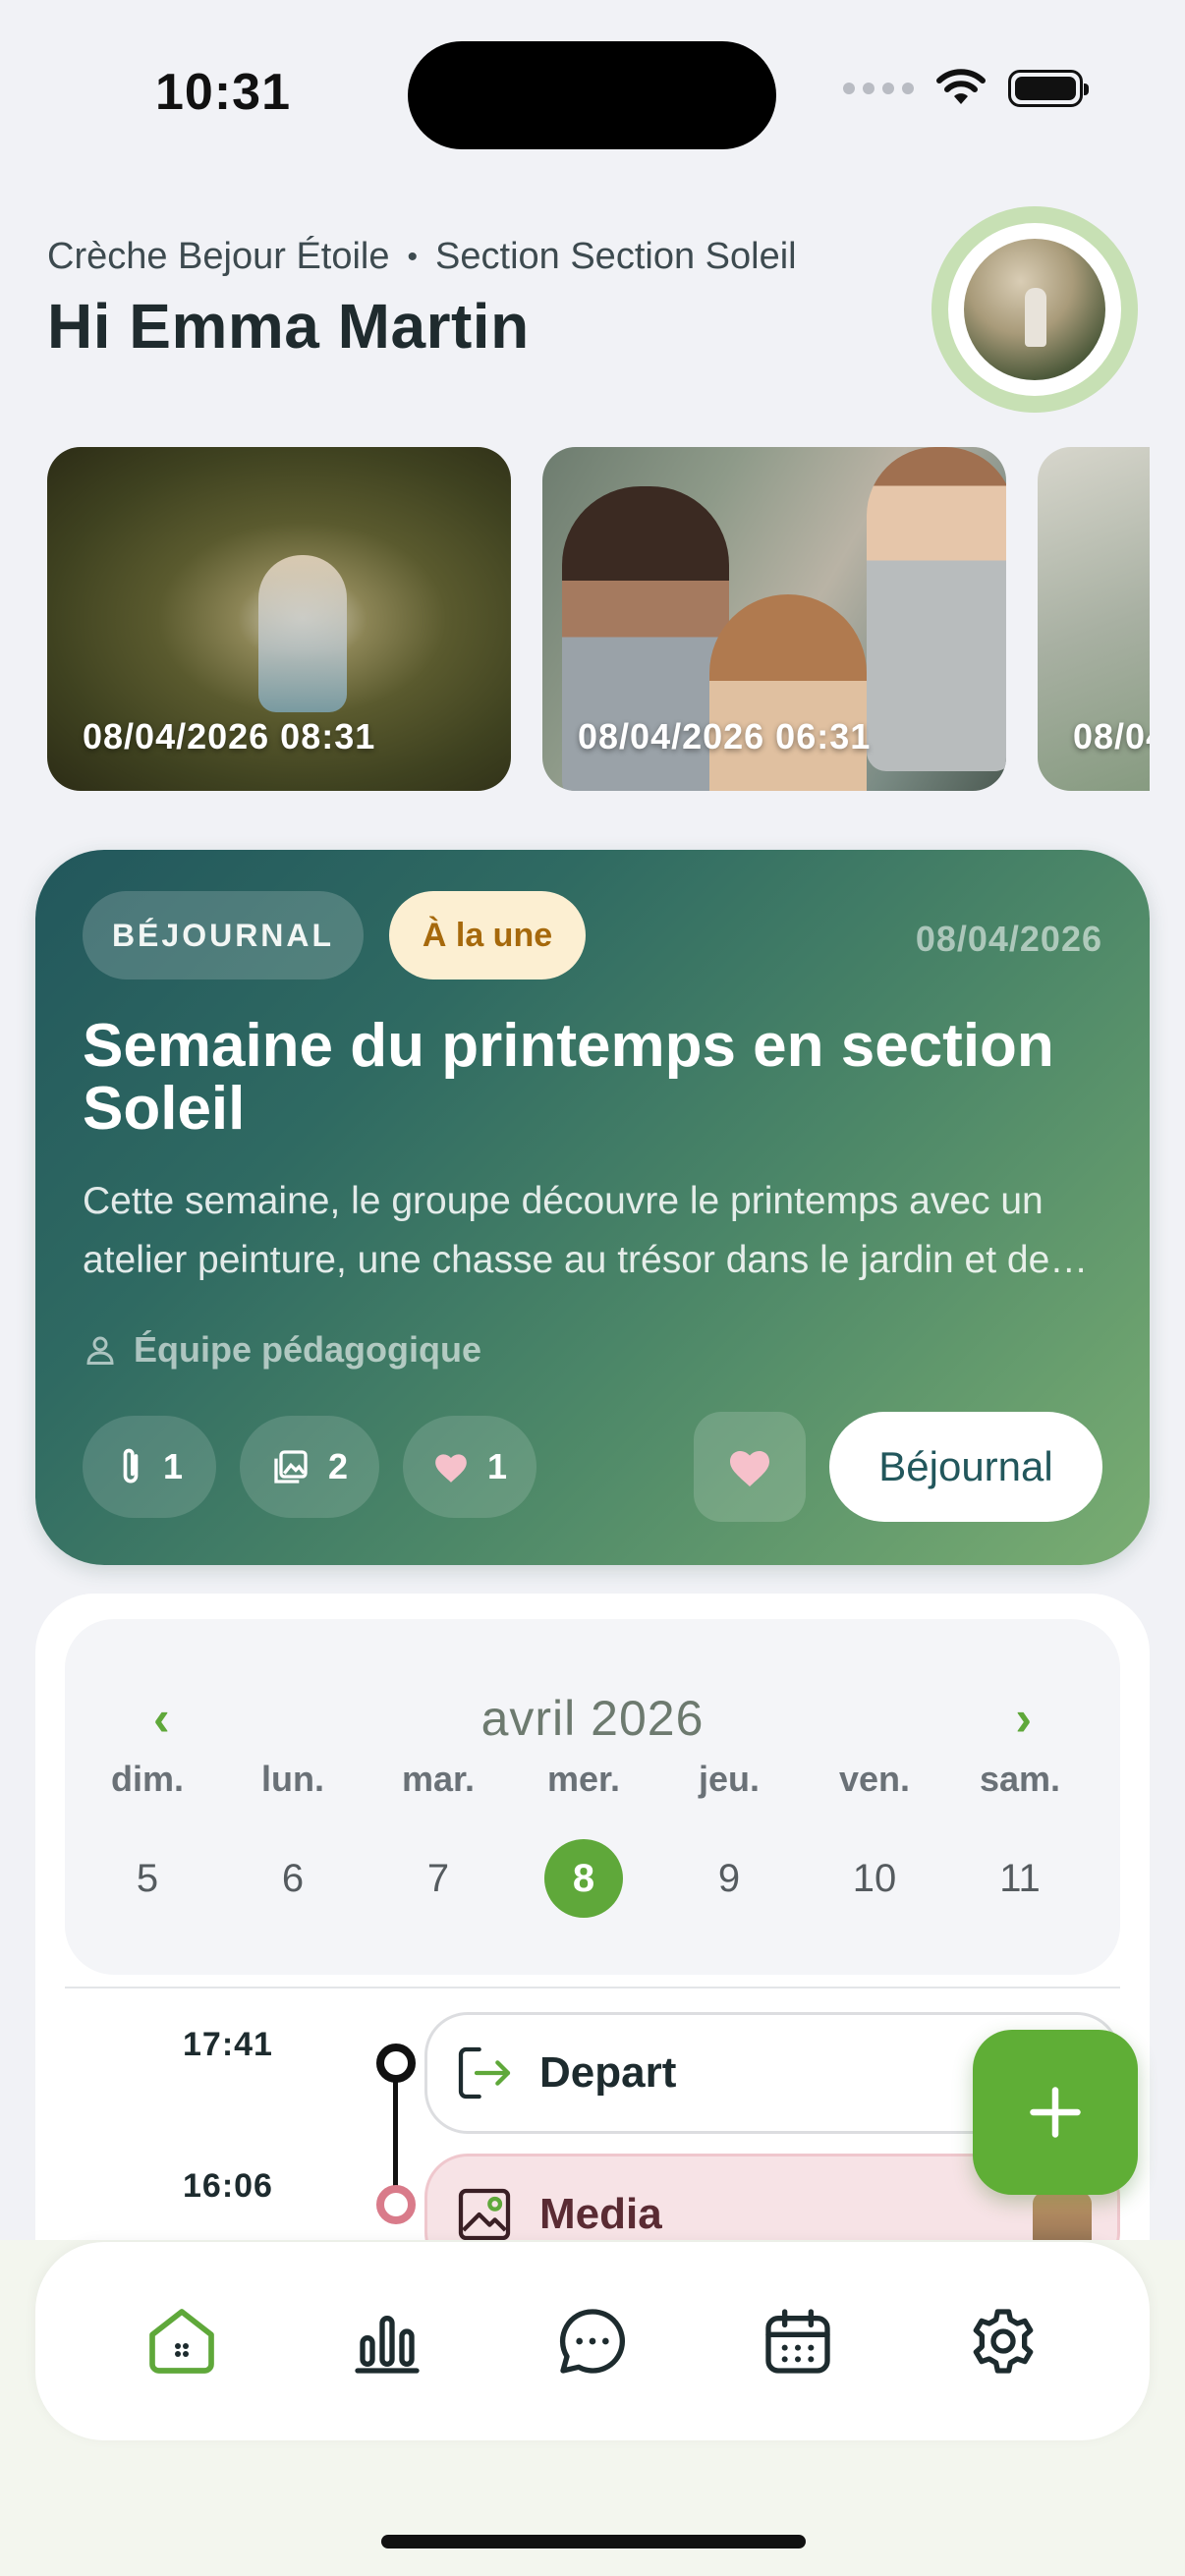  What do you see at coordinates (1020, 1878) in the screenshot?
I see `day-number: 11` at bounding box center [1020, 1878].